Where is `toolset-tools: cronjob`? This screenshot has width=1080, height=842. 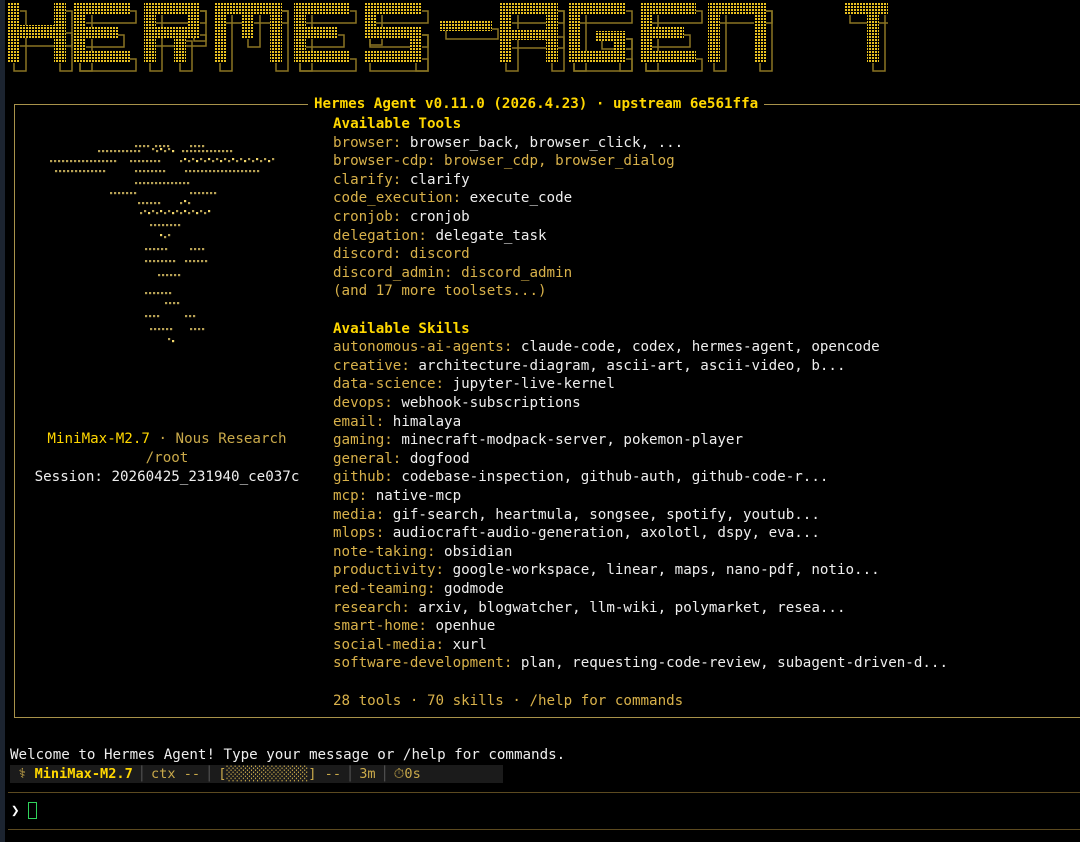 toolset-tools: cronjob is located at coordinates (439, 217).